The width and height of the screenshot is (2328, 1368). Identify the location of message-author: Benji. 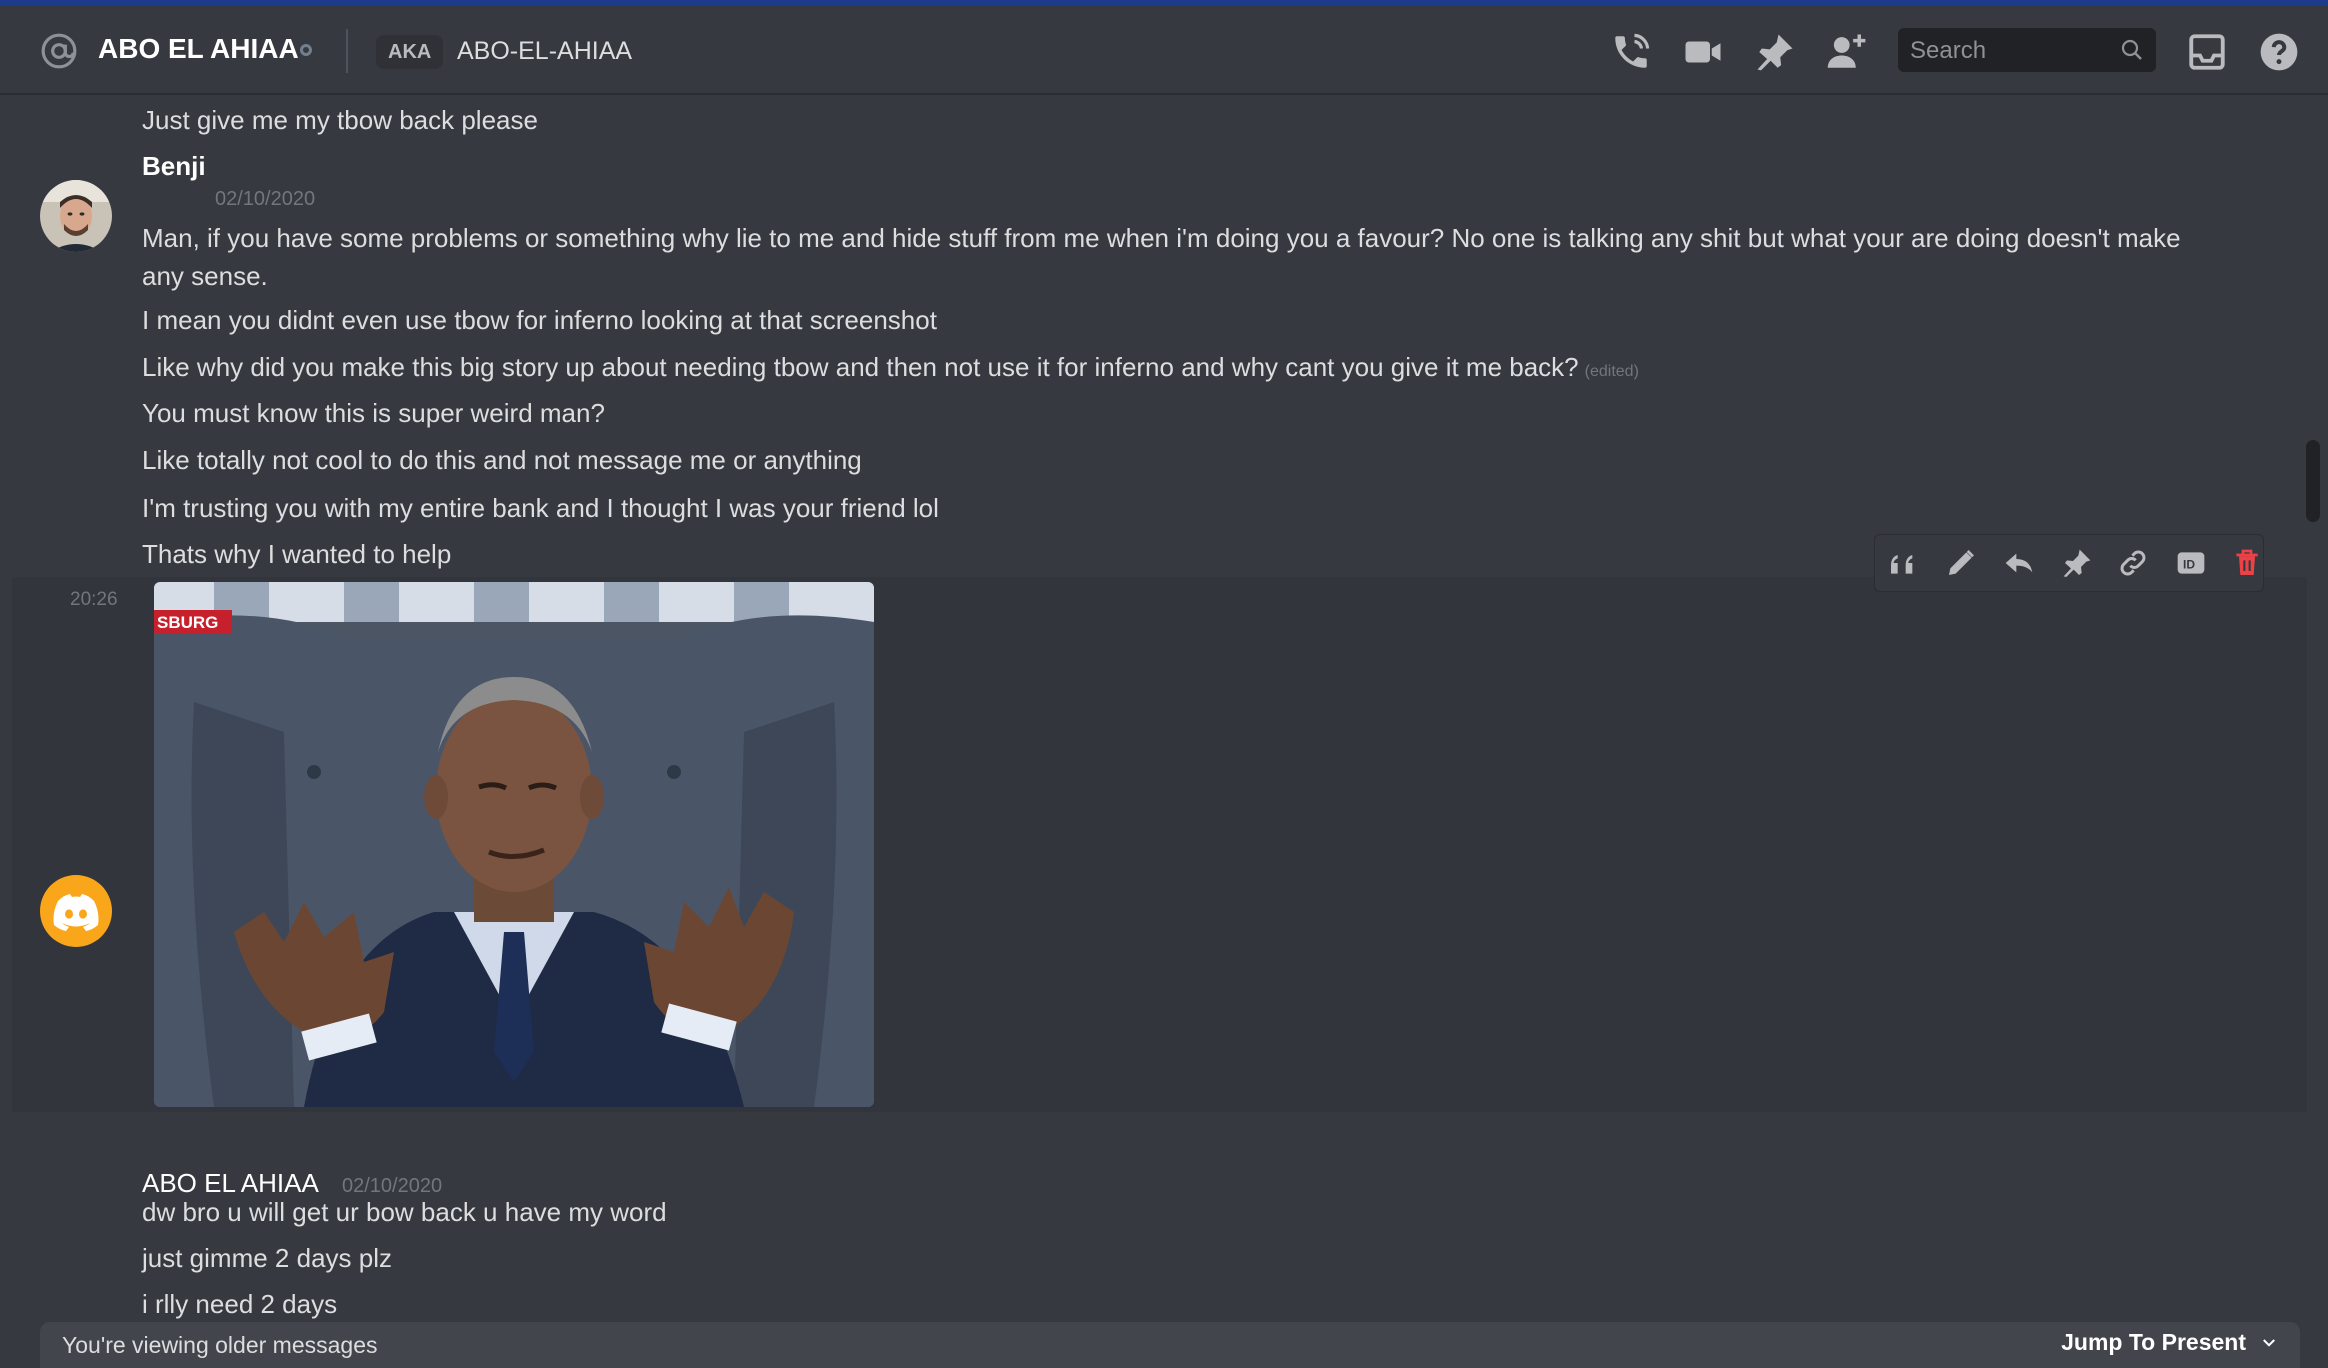
(174, 166).